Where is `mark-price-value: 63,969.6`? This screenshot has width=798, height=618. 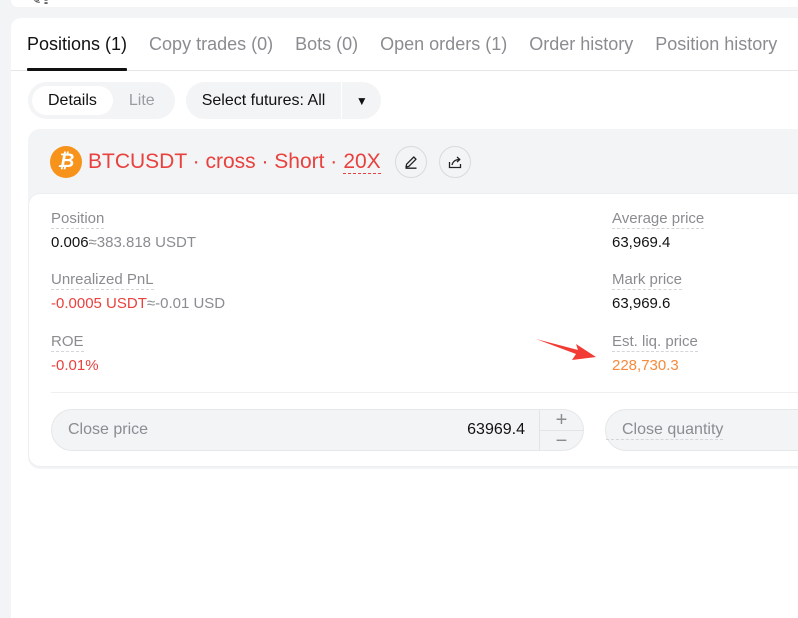 mark-price-value: 63,969.6 is located at coordinates (641, 303).